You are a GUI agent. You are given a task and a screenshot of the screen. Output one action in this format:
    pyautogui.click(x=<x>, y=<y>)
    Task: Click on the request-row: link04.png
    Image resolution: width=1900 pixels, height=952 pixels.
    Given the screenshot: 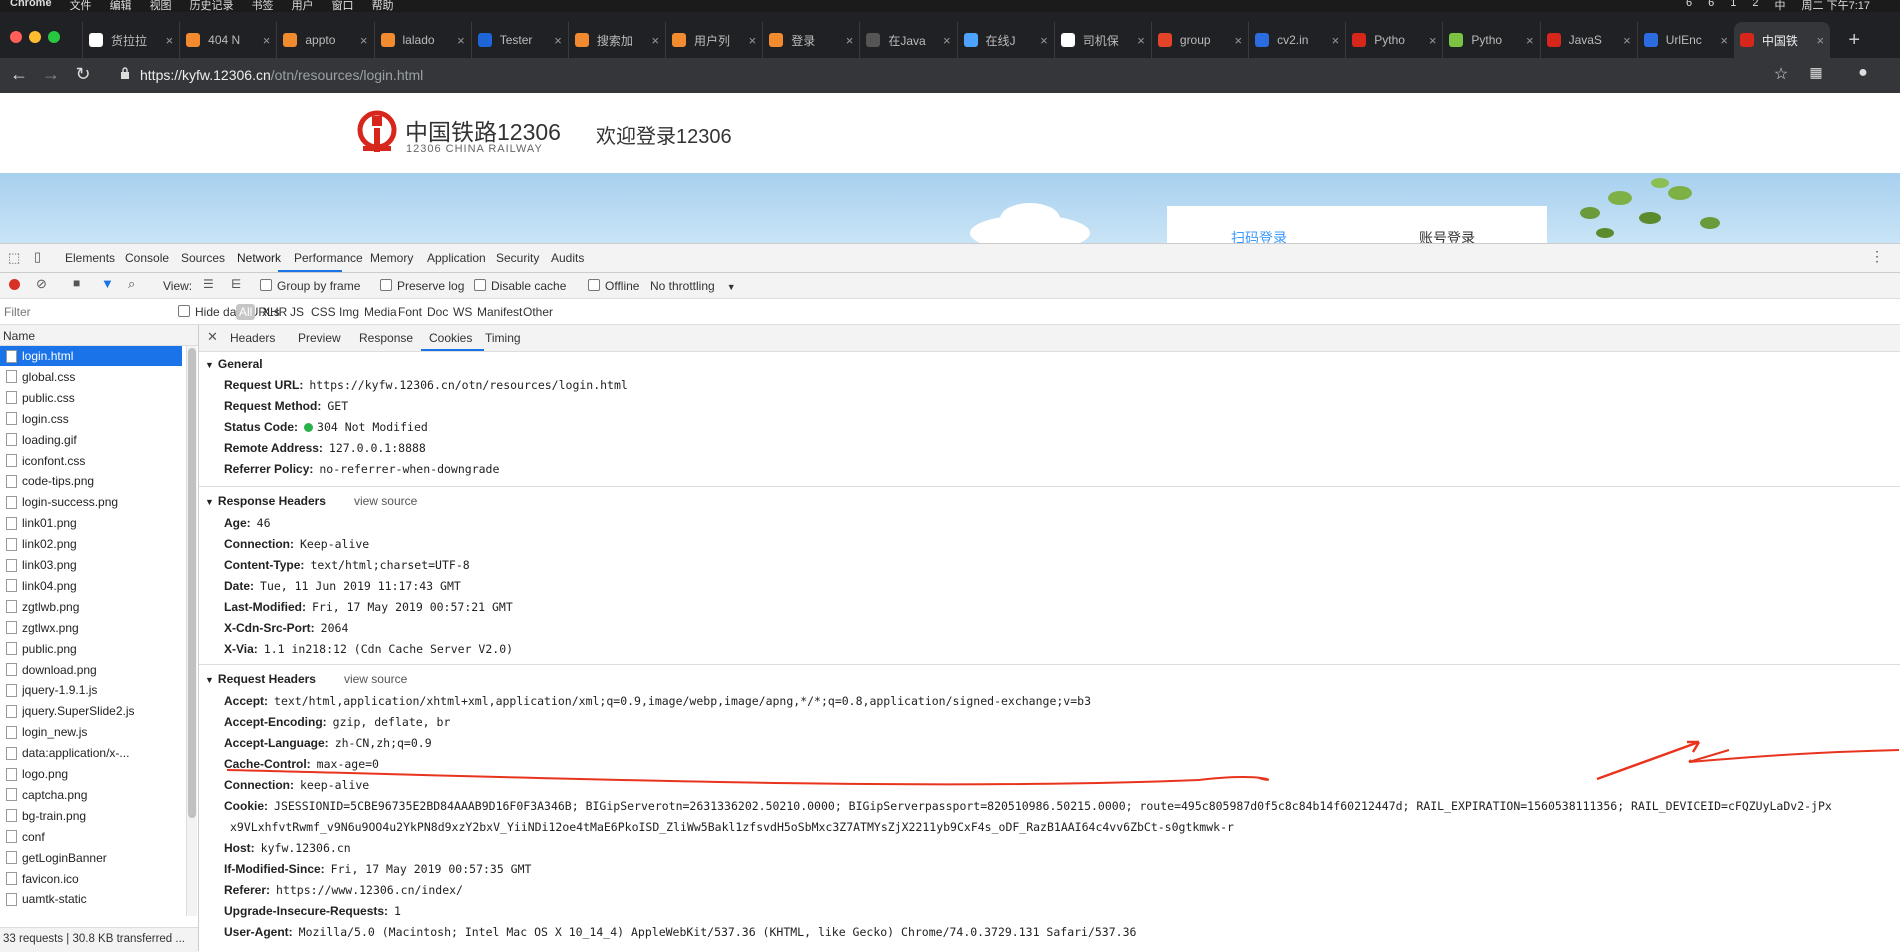 What is the action you would take?
    pyautogui.click(x=91, y=586)
    